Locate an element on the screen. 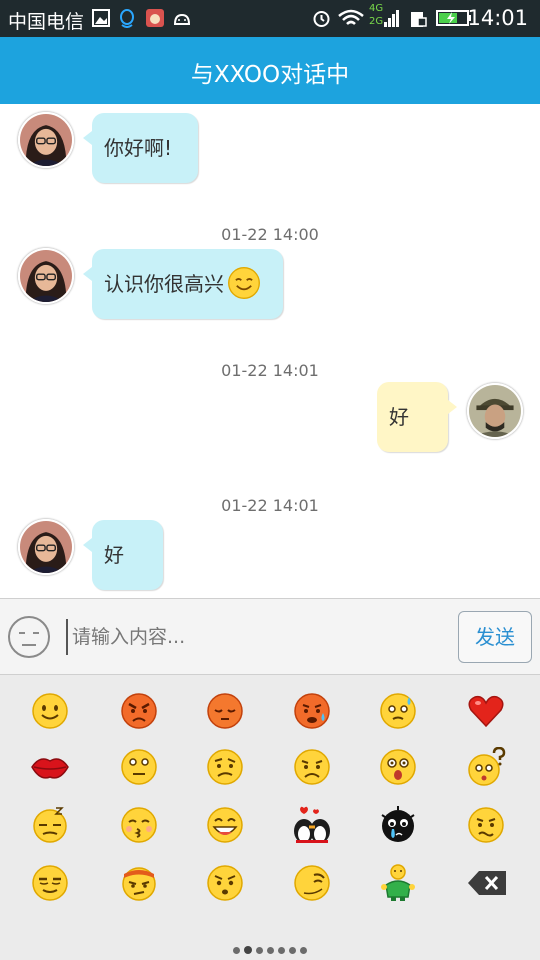 This screenshot has width=540, height=960. message-timestamp: 01-22 14:00 is located at coordinates (270, 234).